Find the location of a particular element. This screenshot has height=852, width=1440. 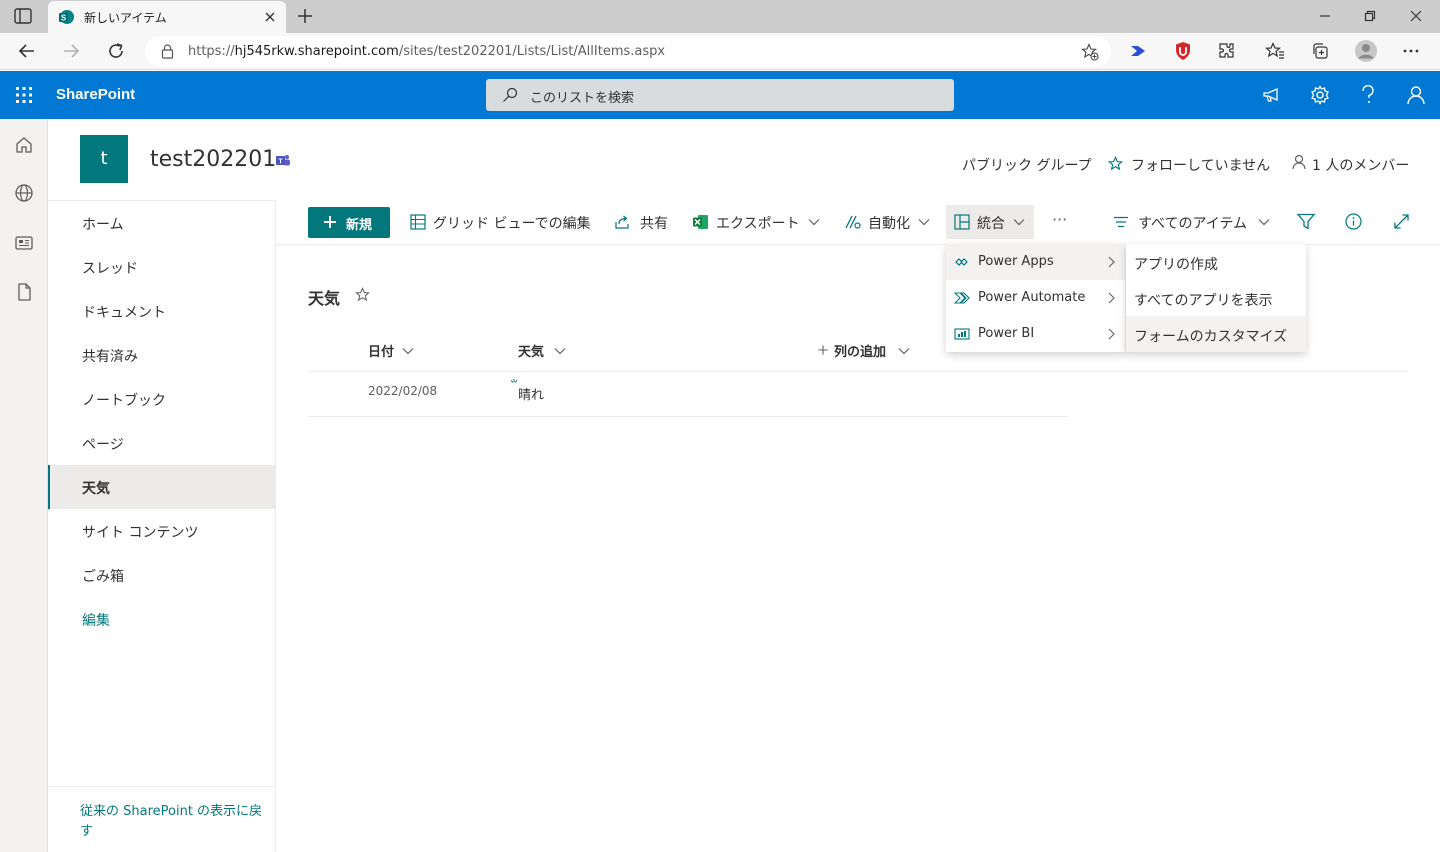

sharepoint-brand: SharePoint is located at coordinates (95, 94).